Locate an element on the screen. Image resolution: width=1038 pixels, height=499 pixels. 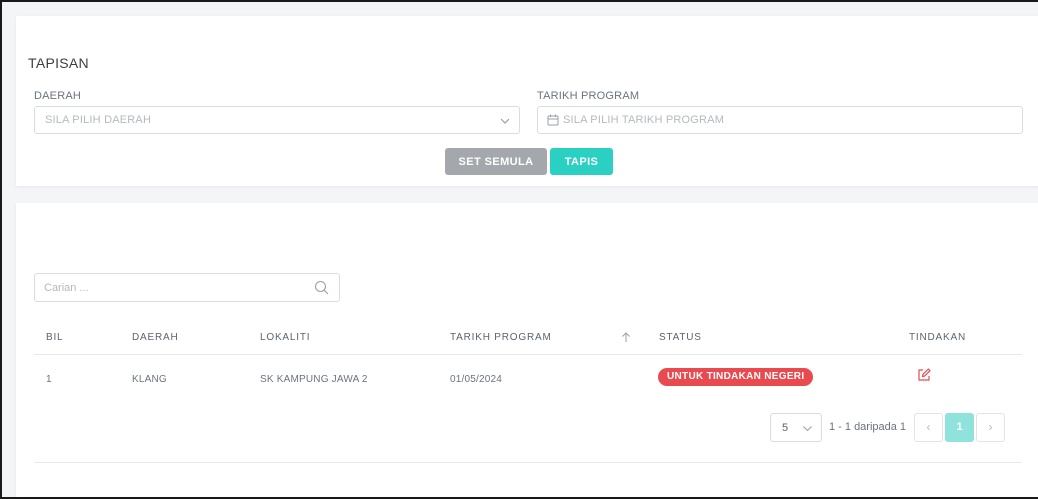
tarikh-program-picker: SILA PILIH TARIKH PROGRAM is located at coordinates (780, 120).